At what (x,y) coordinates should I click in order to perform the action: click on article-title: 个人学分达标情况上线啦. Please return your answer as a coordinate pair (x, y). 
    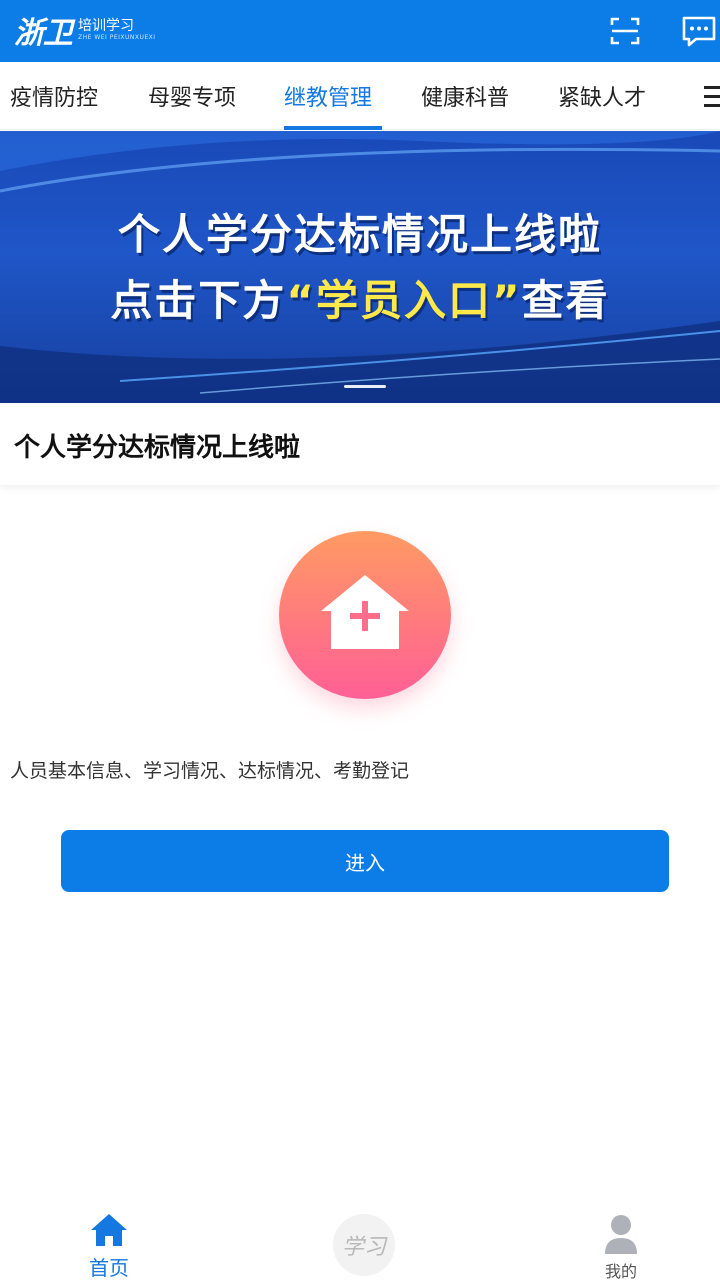
    Looking at the image, I should click on (157, 448).